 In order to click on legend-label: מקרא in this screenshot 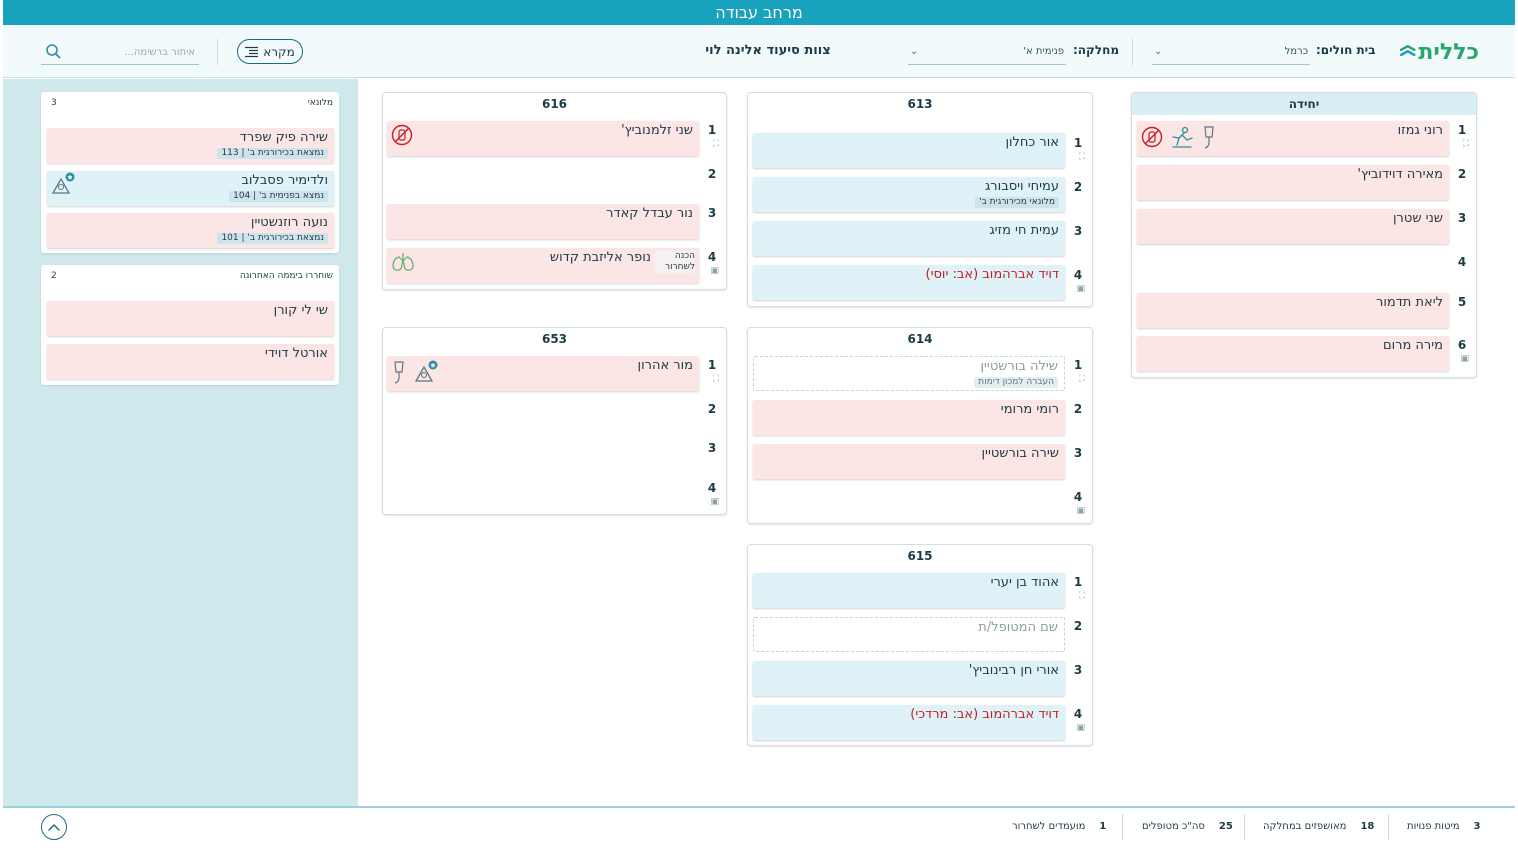, I will do `click(279, 51)`.